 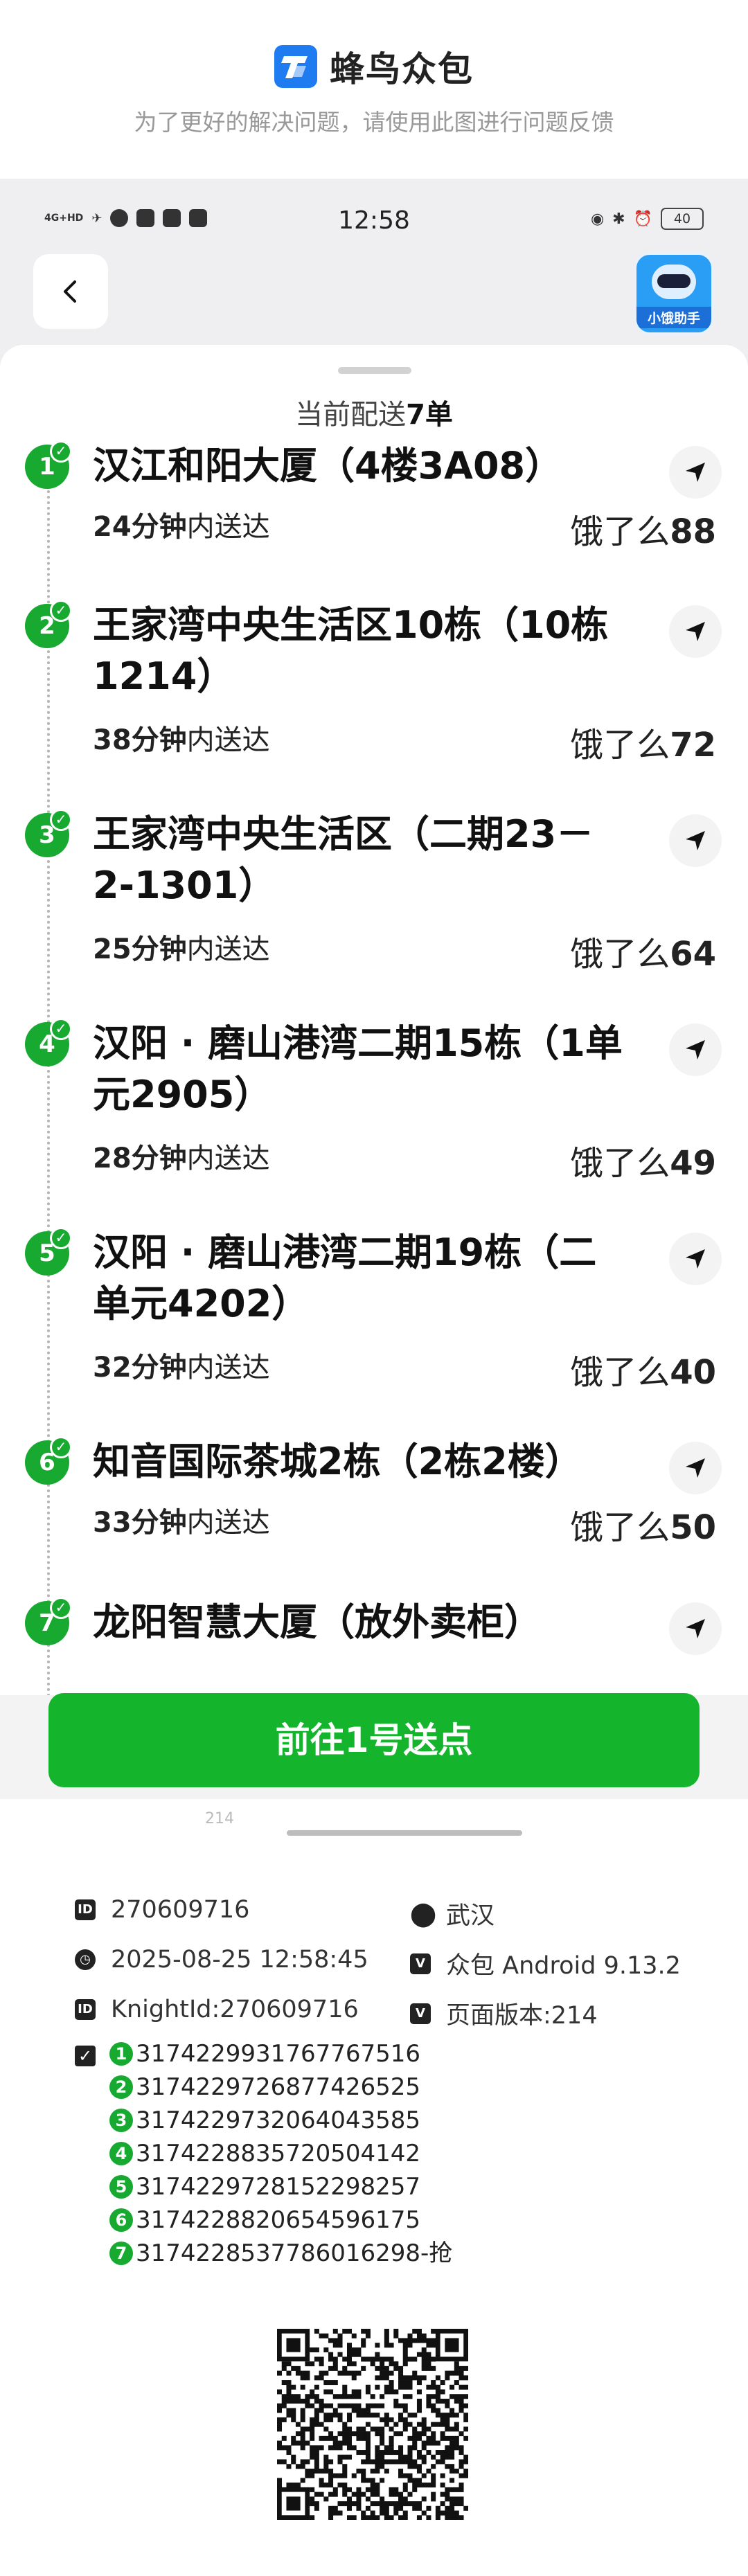 I want to click on stop-number-badge: 7 ✓, so click(x=48, y=1621).